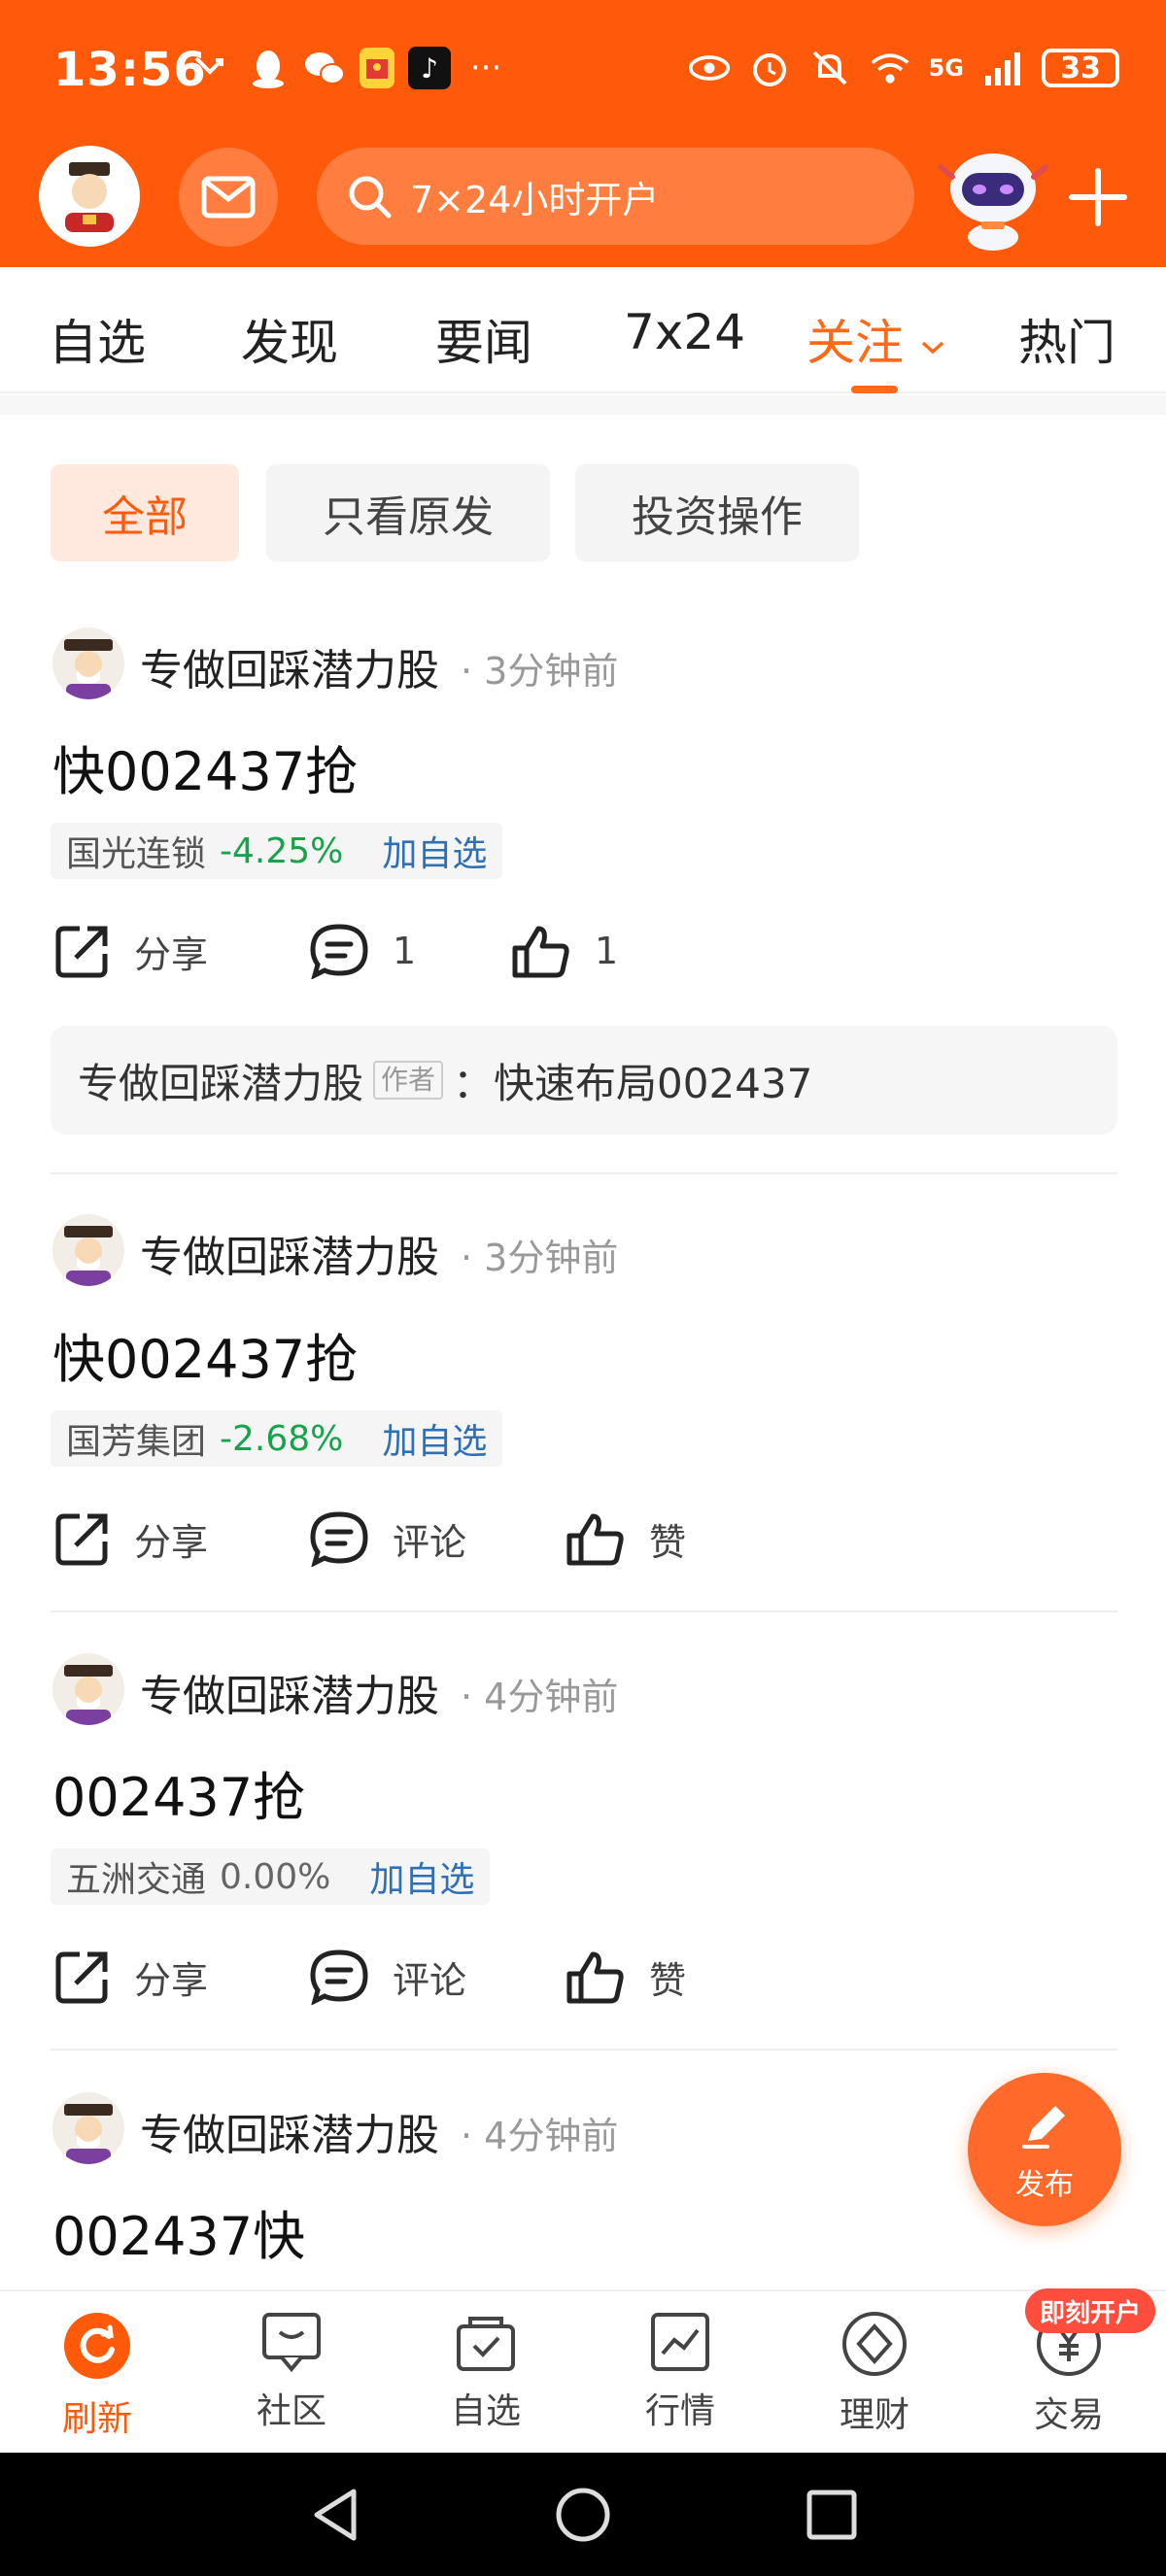  What do you see at coordinates (96, 2419) in the screenshot?
I see `nav-refresh-label: 刷新` at bounding box center [96, 2419].